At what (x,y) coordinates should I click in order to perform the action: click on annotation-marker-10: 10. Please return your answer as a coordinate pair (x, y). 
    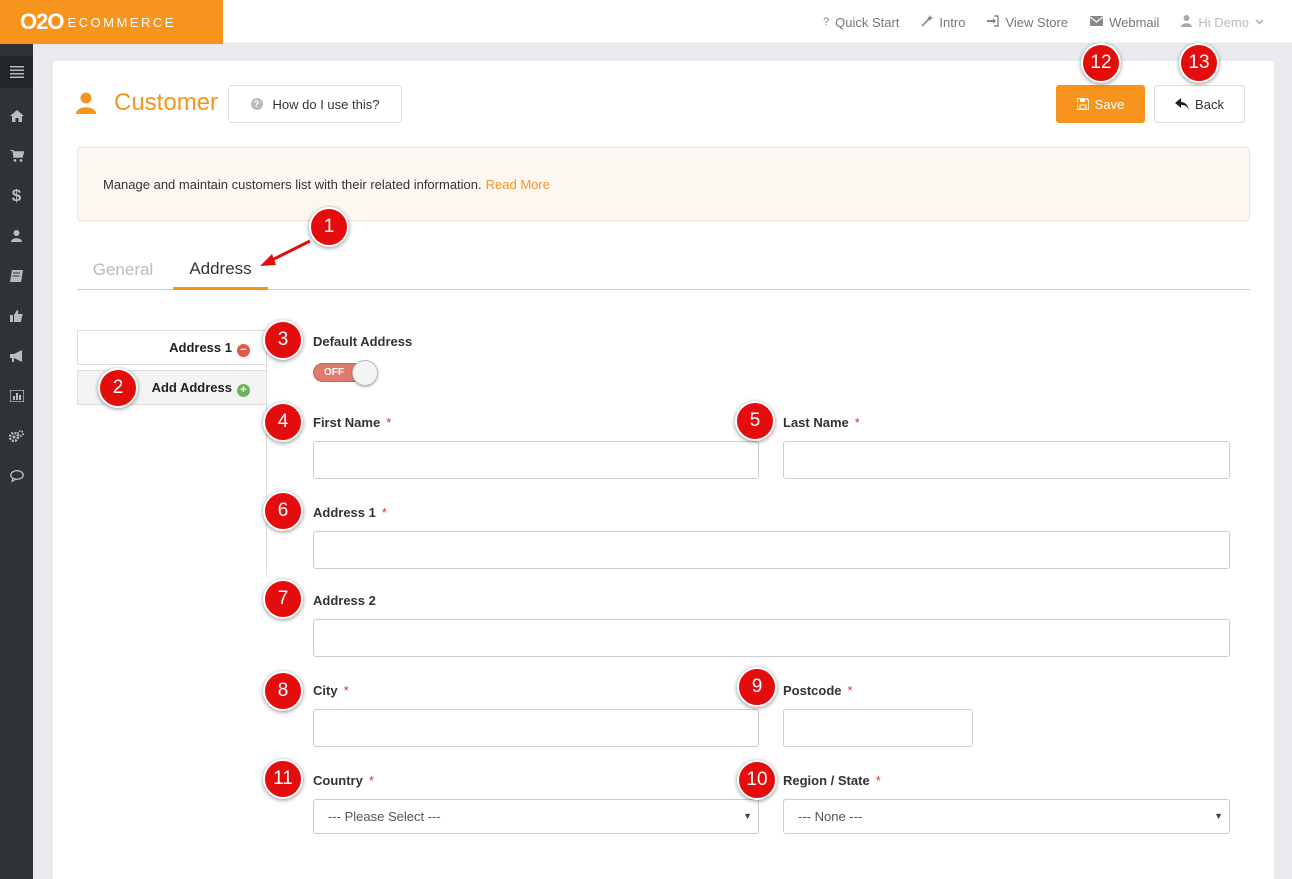
    Looking at the image, I should click on (757, 780).